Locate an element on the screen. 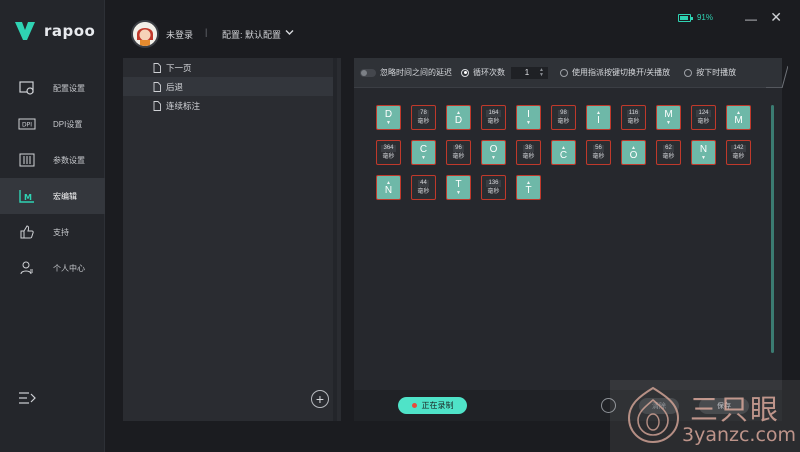 Image resolution: width=800 pixels, height=452 pixels. hold-mode-label: 按下时播放 is located at coordinates (716, 72).